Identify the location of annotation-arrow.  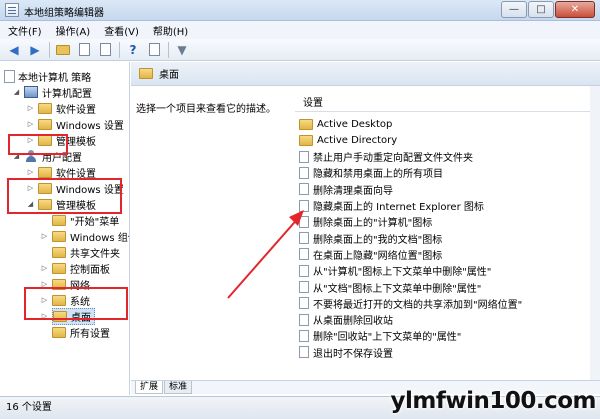
(265, 254).